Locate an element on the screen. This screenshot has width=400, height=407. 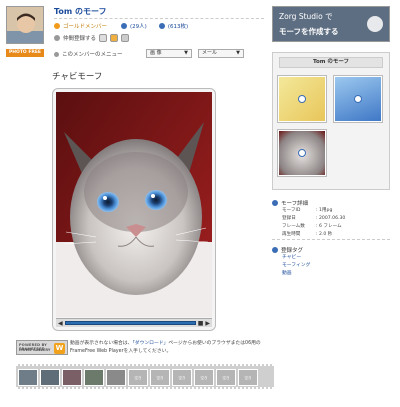
tag-link: チャビー is located at coordinates (296, 258).